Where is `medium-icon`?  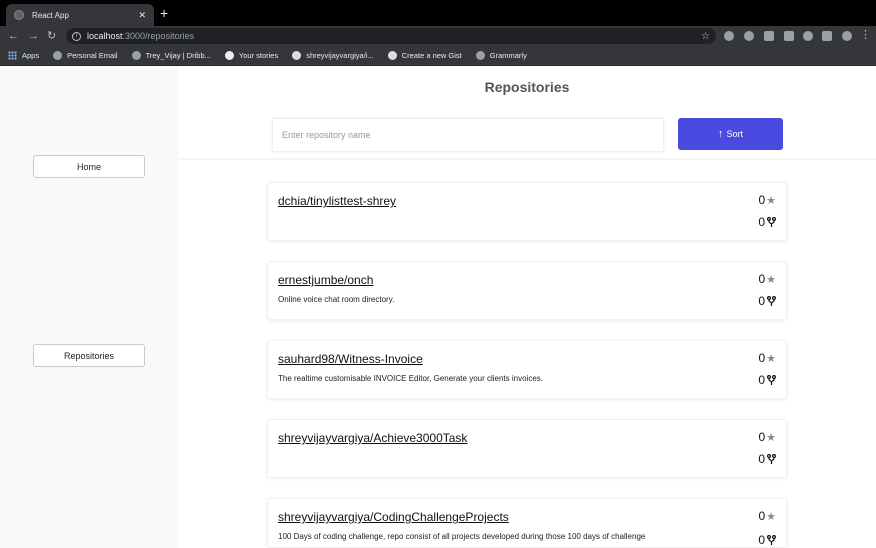 medium-icon is located at coordinates (229, 55).